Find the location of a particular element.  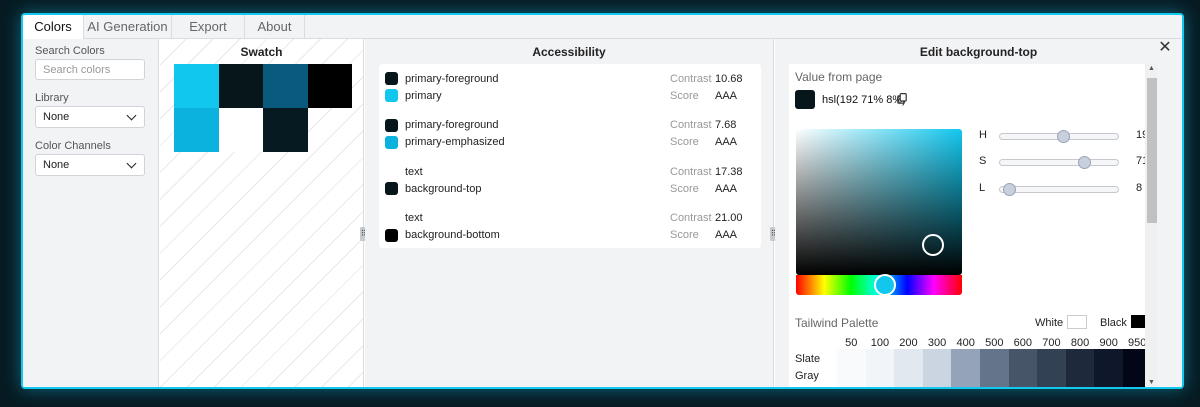

contrast-pair: text Contrast 17.38 background-top Score AAA is located at coordinates (570, 186).